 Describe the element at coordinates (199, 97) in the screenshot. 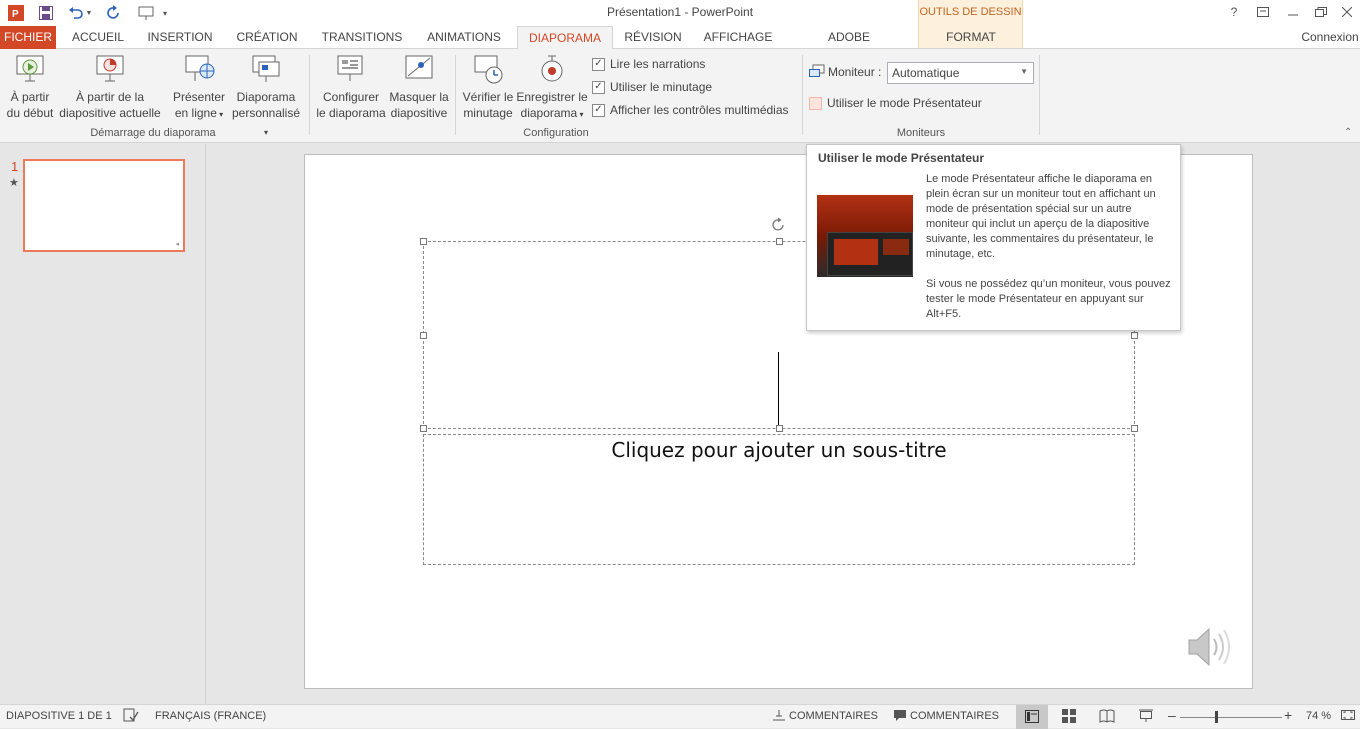

I see `present-online-label-1: Présenter` at that location.